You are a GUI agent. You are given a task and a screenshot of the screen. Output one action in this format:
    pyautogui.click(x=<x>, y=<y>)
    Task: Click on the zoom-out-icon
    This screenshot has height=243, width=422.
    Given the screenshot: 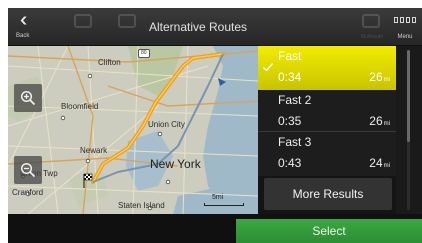 What is the action you would take?
    pyautogui.click(x=28, y=170)
    